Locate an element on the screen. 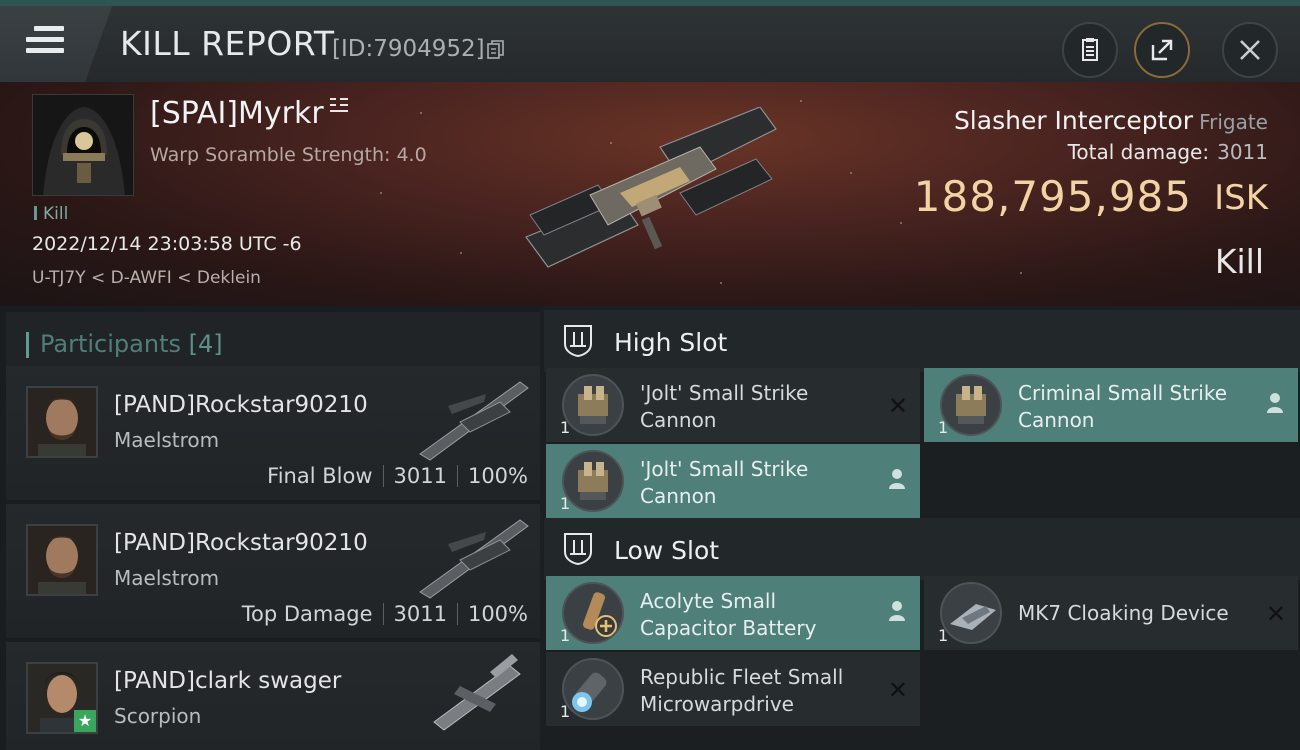 This screenshot has width=1300, height=750. participants-header: Participants [4] is located at coordinates (273, 341).